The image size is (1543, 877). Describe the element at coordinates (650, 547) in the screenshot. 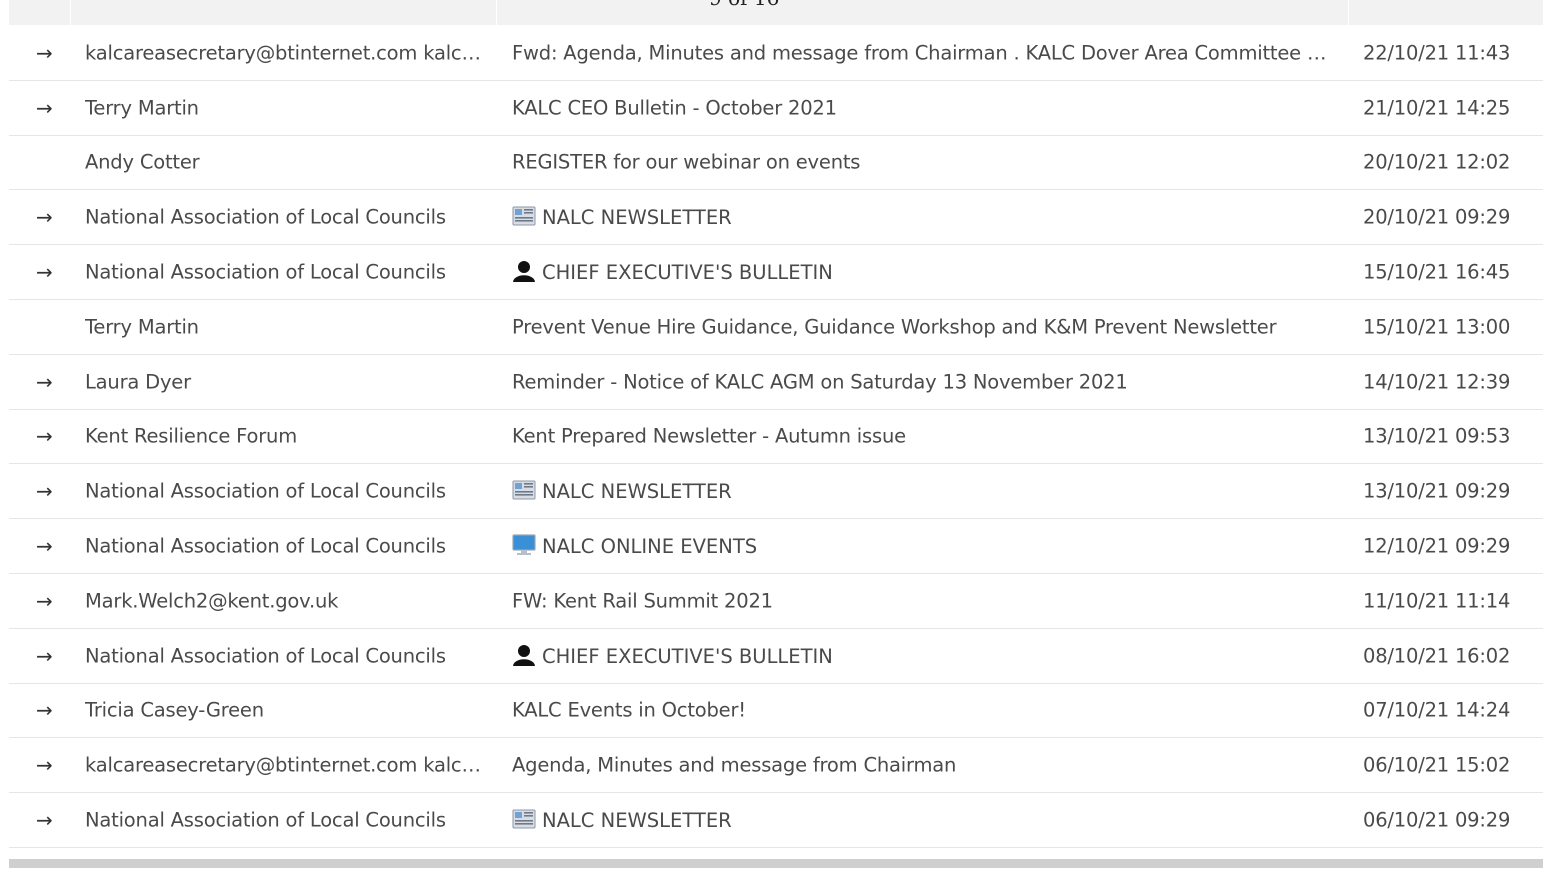

I see `message-subject-text: NALC ONLINE EVENTS` at that location.